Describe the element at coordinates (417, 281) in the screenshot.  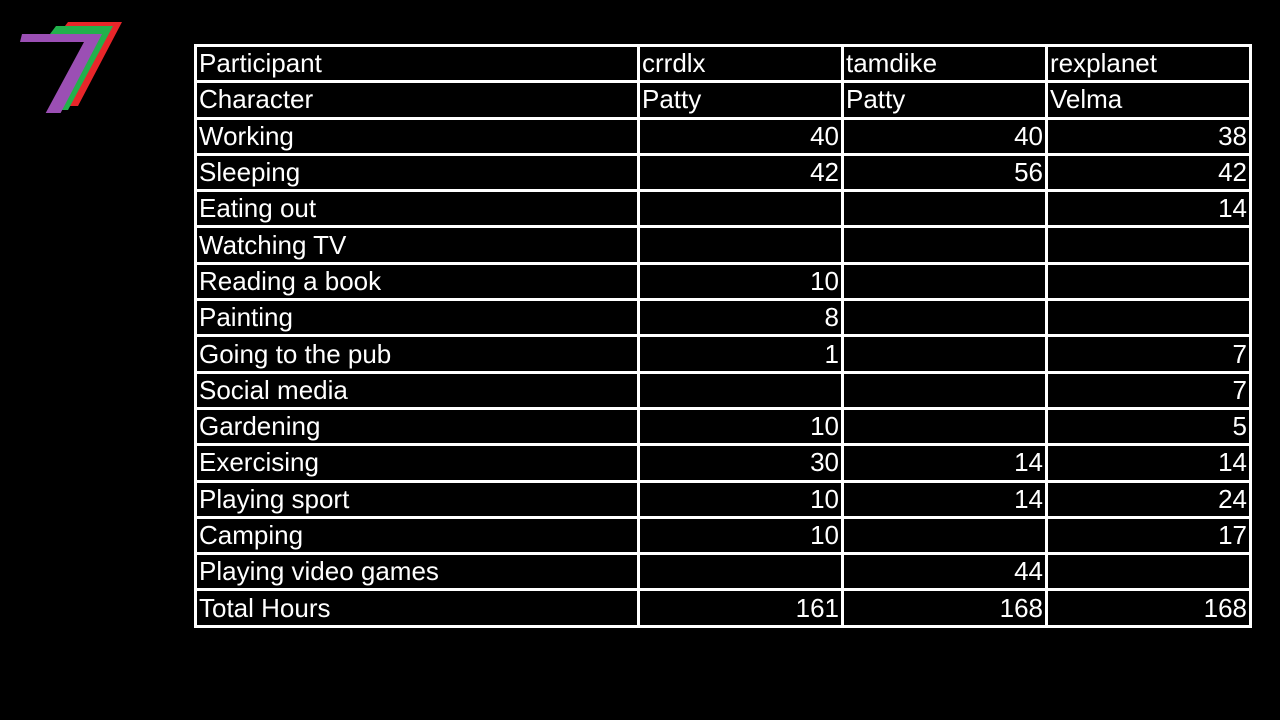
I see `row-label: Reading a book` at that location.